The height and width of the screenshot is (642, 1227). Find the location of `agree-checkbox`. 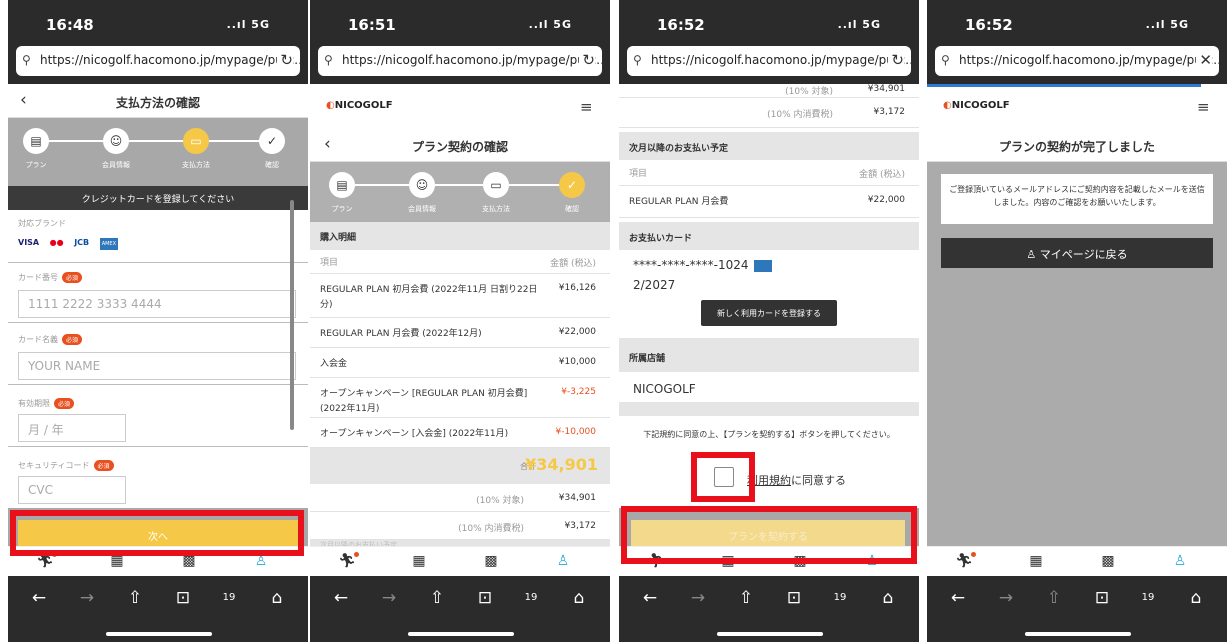

agree-checkbox is located at coordinates (724, 477).